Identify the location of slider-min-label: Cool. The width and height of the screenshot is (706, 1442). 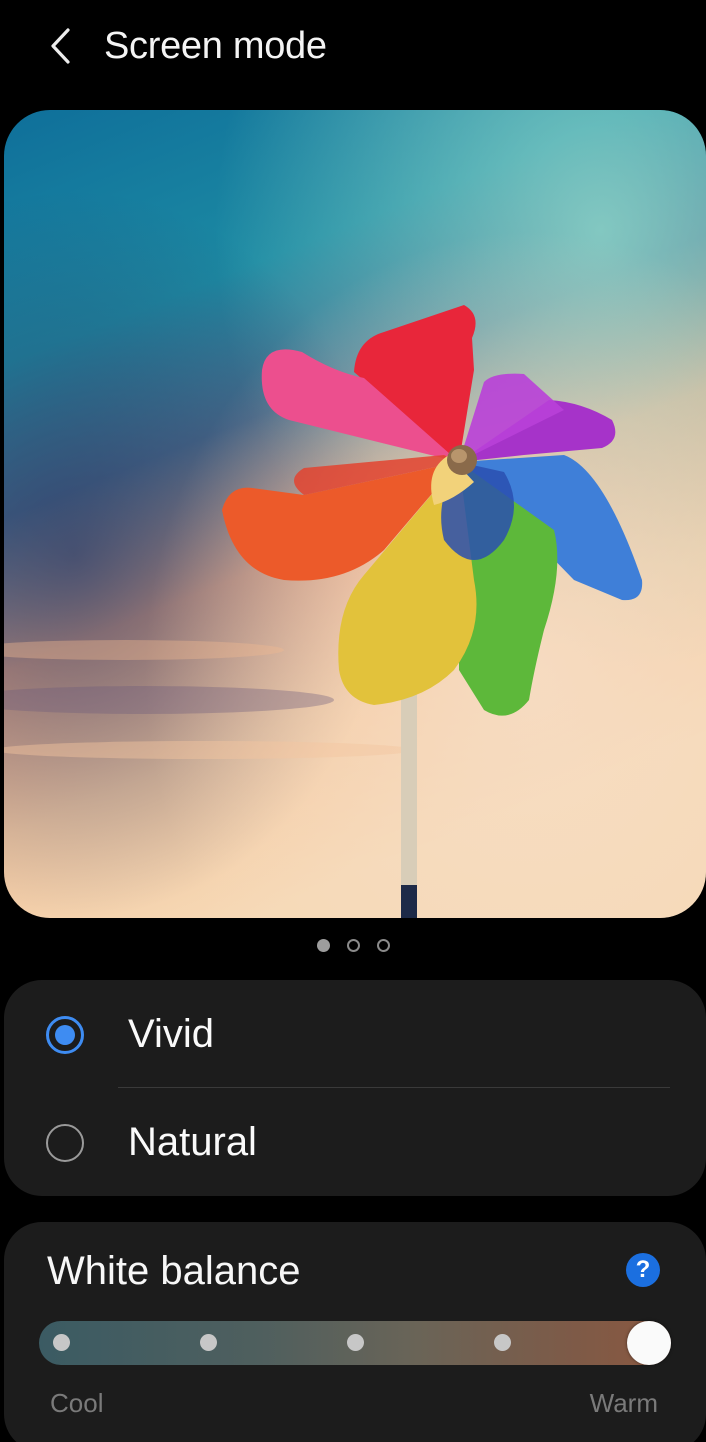
(77, 1403).